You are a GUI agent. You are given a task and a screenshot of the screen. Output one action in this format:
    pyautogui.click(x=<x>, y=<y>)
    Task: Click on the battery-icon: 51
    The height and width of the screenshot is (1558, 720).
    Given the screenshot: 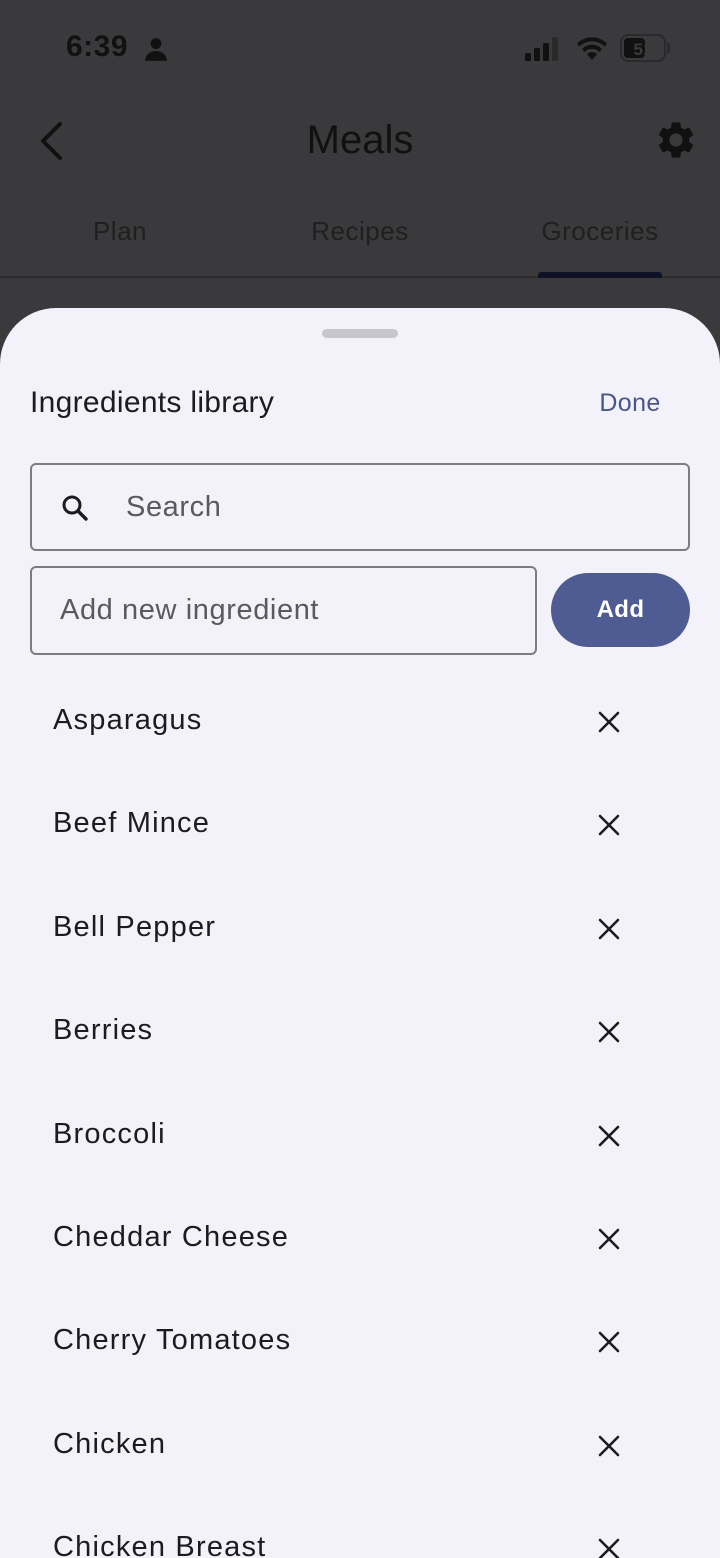 What is the action you would take?
    pyautogui.click(x=645, y=48)
    